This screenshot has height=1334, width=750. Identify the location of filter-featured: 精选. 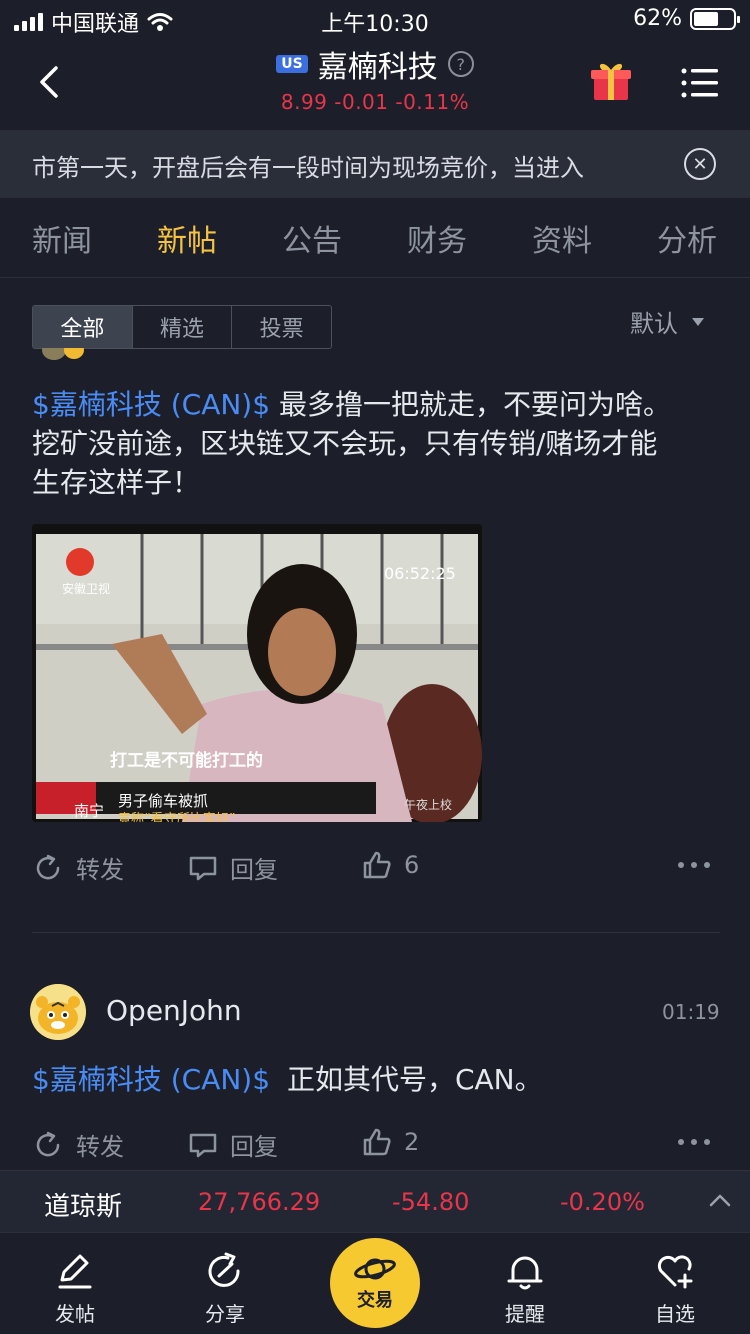
(183, 327).